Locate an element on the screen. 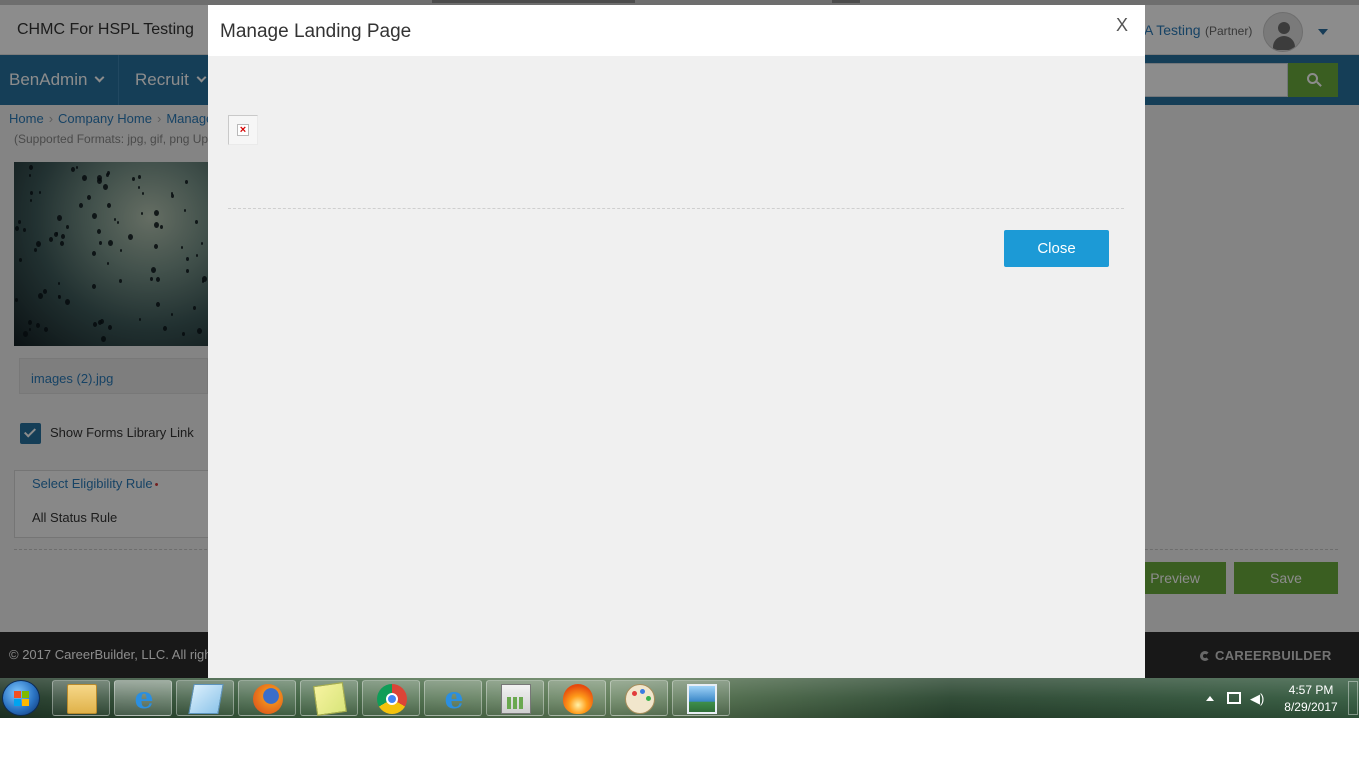 This screenshot has height=768, width=1366. window-edge is located at coordinates (1362, 359).